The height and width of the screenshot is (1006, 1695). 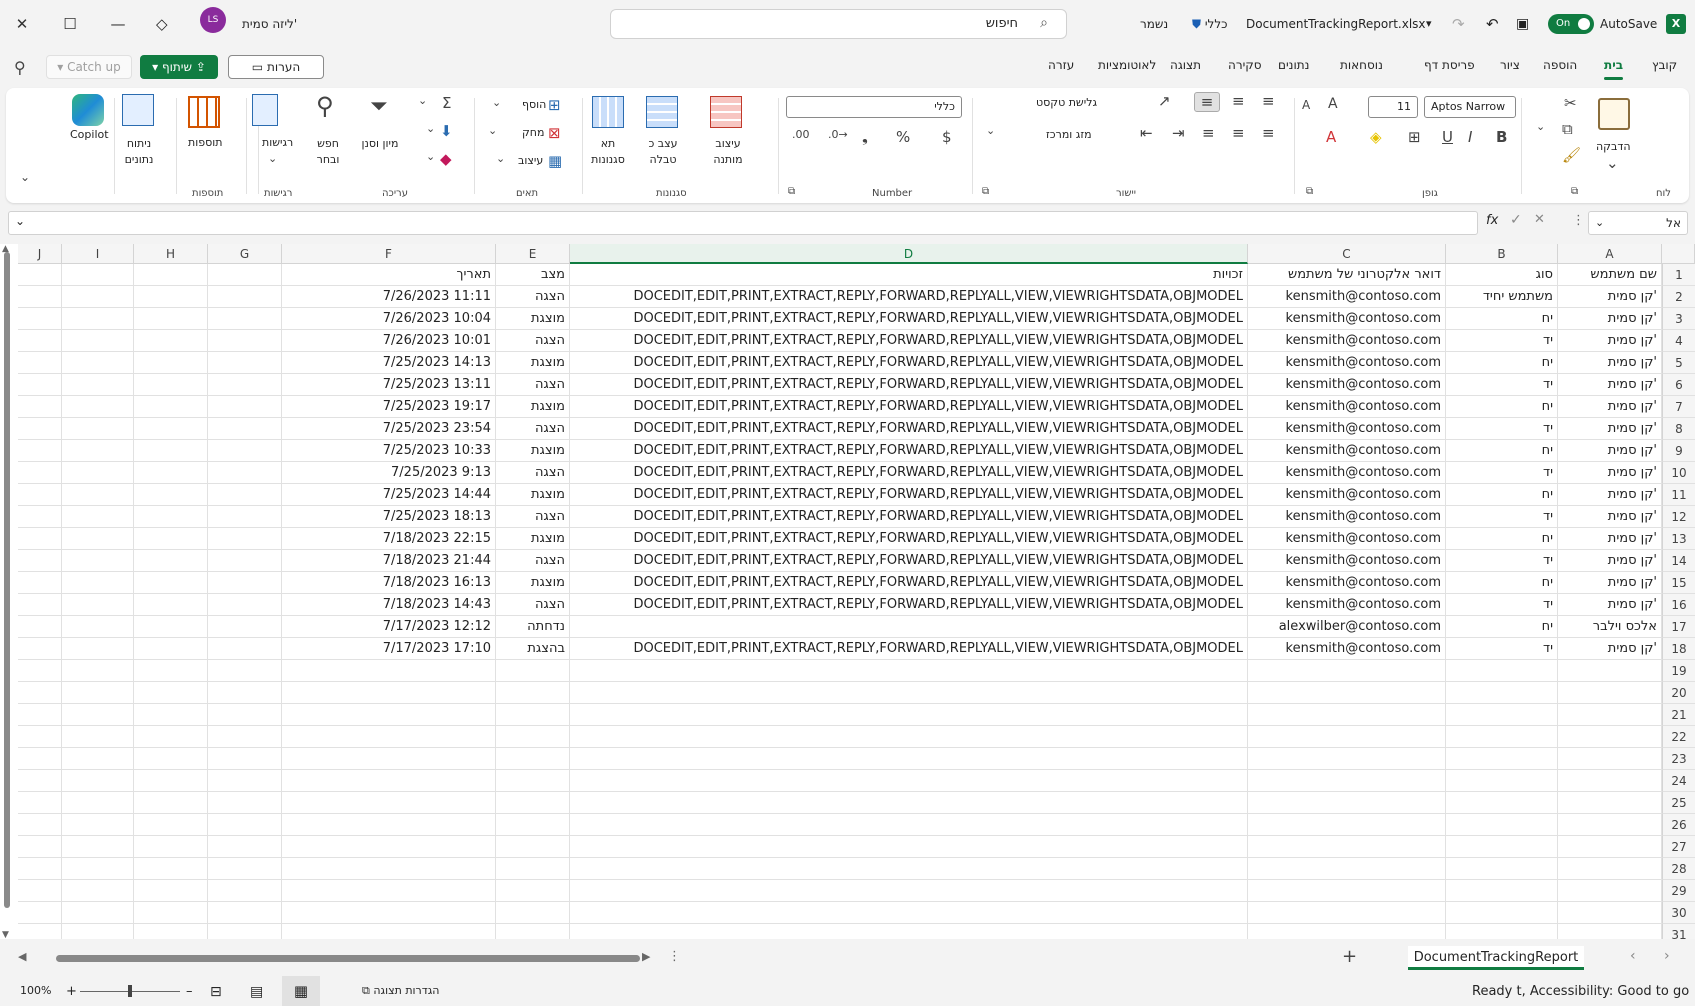 I want to click on avatar: LS, so click(x=213, y=20).